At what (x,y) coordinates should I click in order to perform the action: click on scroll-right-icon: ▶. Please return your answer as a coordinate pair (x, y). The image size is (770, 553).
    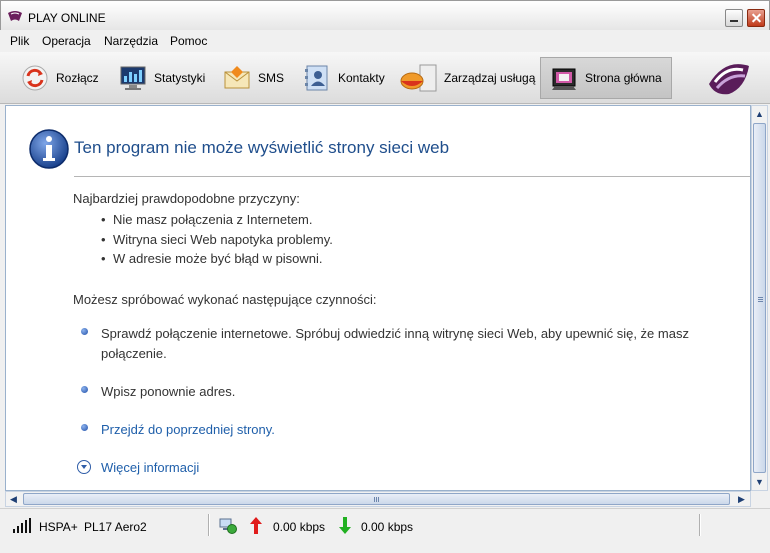
    Looking at the image, I should click on (741, 499).